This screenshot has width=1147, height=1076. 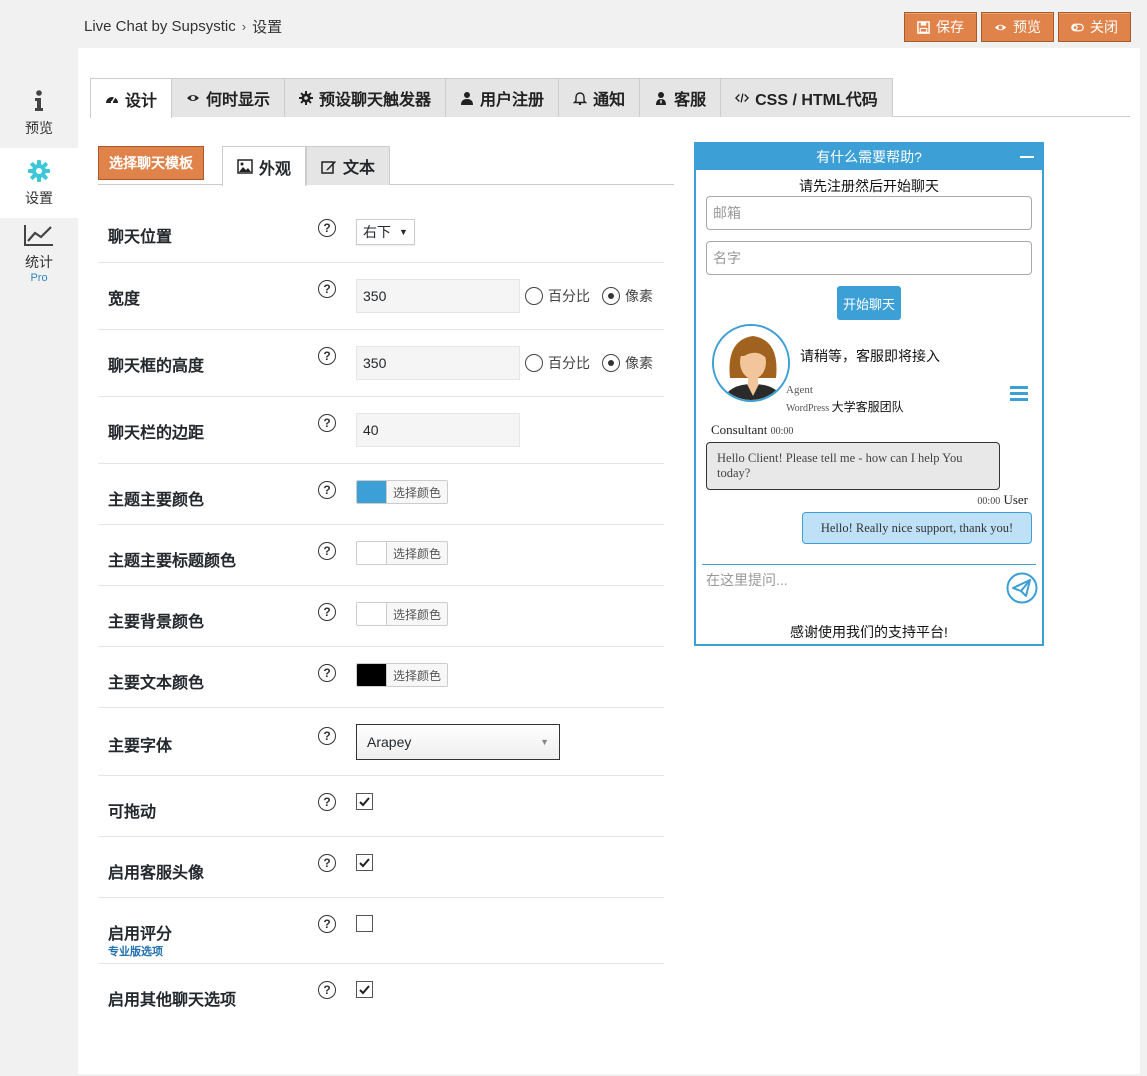 What do you see at coordinates (557, 363) in the screenshot?
I see `height-percent-radio: 百分比` at bounding box center [557, 363].